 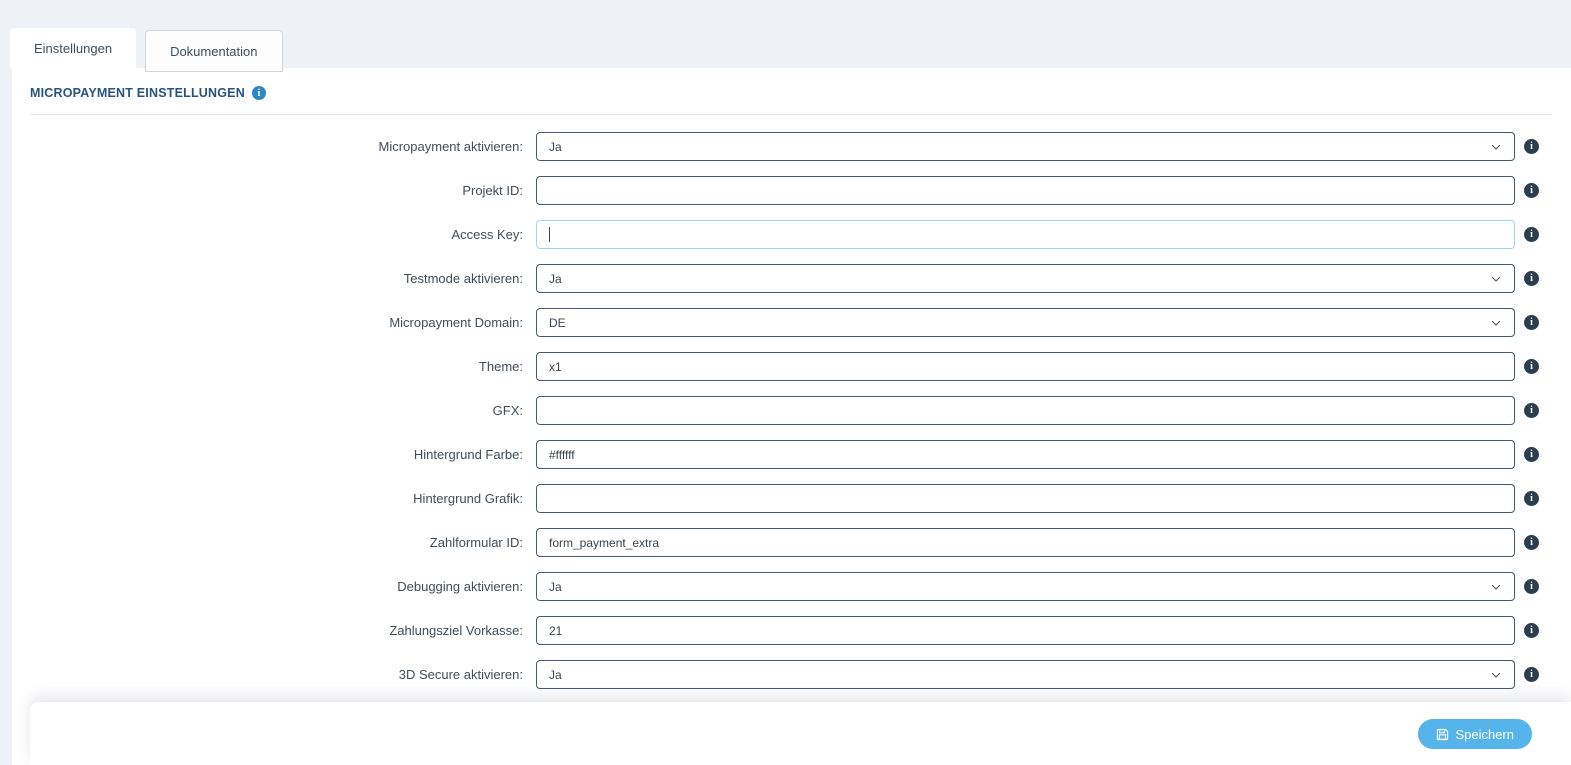 I want to click on tab-einstellungen: Einstellungen, so click(x=73, y=48).